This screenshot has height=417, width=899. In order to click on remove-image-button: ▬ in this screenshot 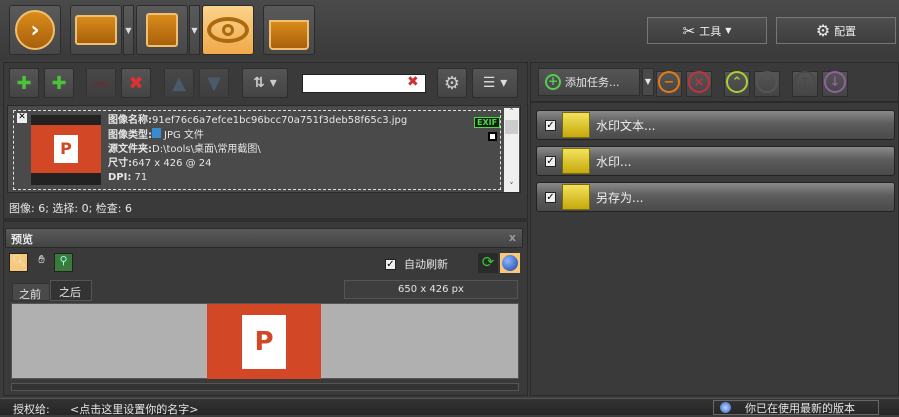, I will do `click(101, 83)`.